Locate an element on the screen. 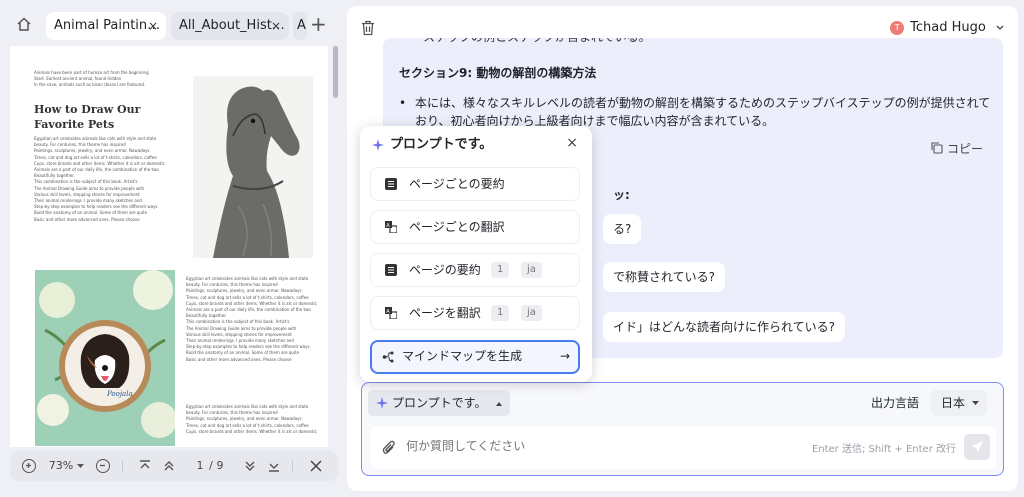 This screenshot has width=1024, height=497. prompt-button: プロンプトです。 is located at coordinates (439, 403).